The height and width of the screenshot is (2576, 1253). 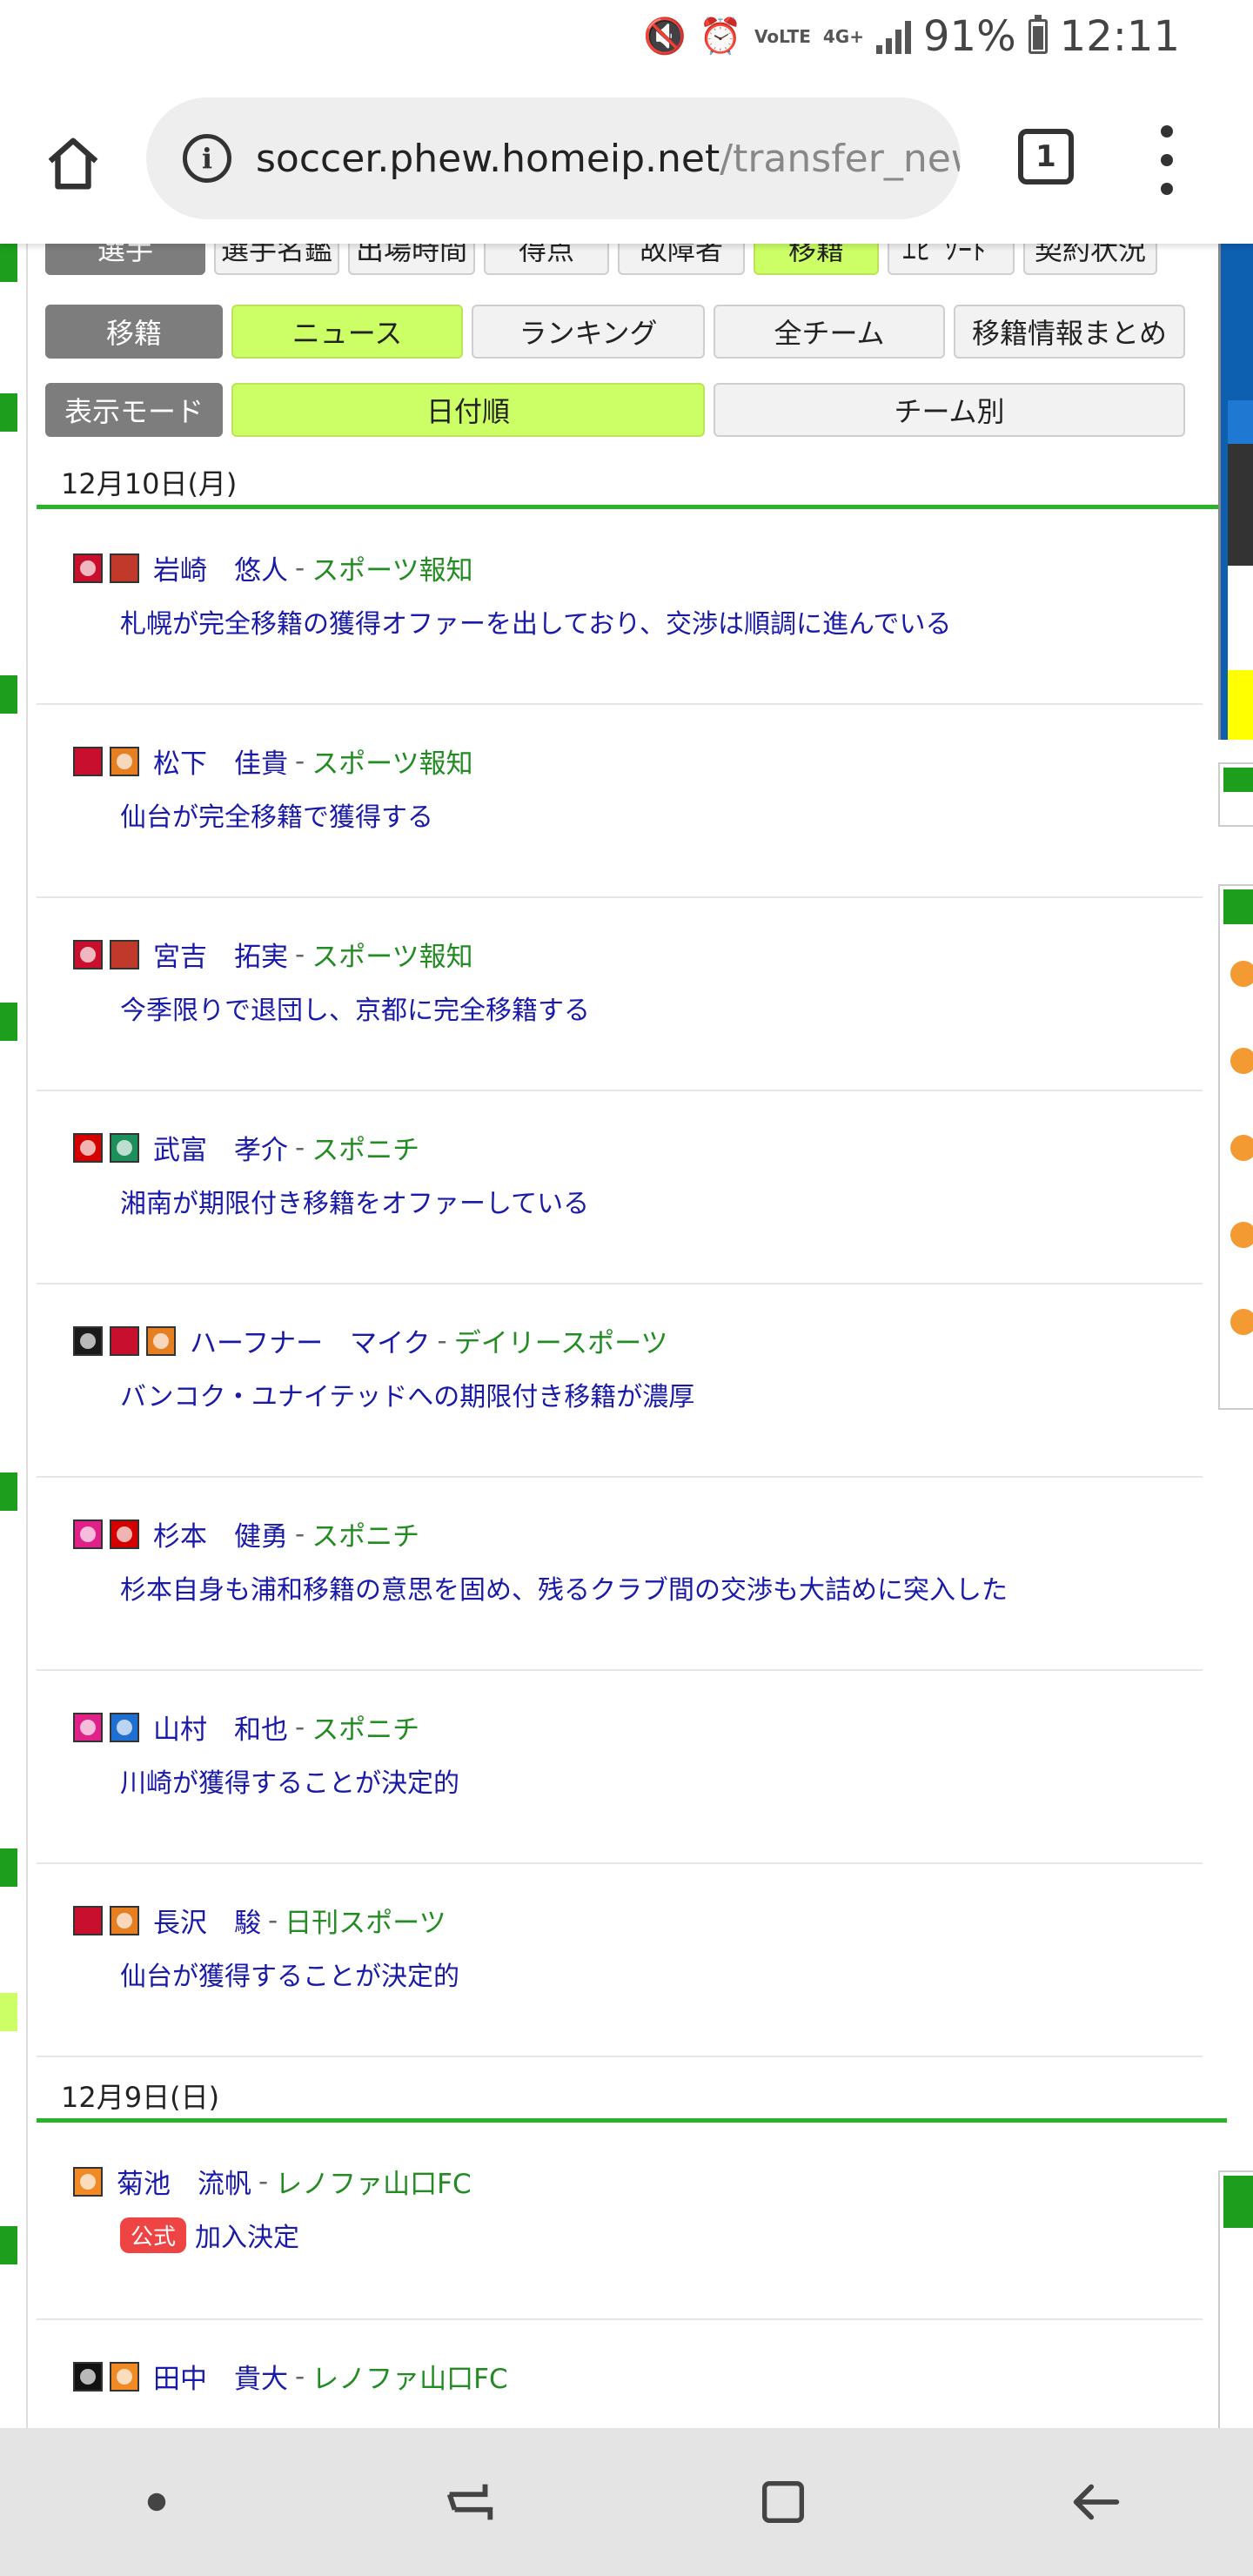 I want to click on nav-news: ニュース, so click(x=347, y=332).